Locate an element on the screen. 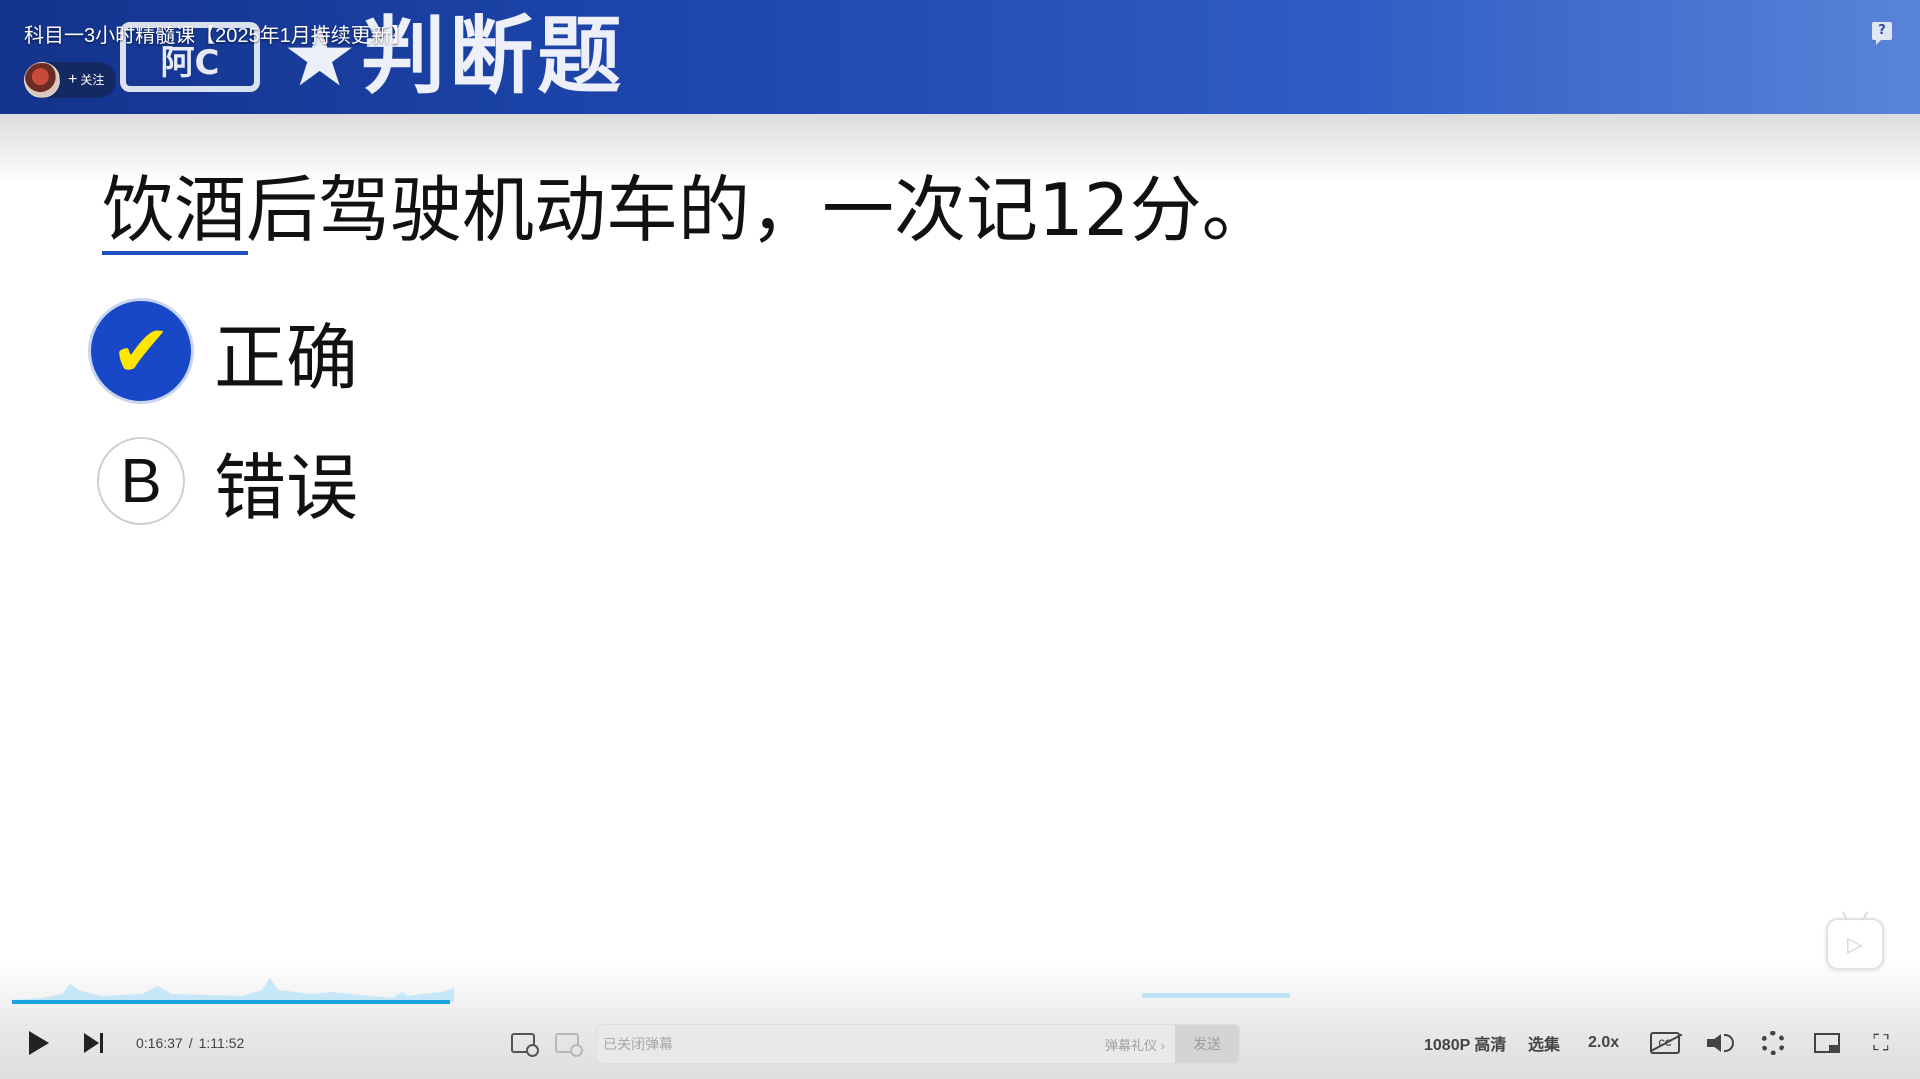  uploader-badge: + 关注 is located at coordinates (70, 80).